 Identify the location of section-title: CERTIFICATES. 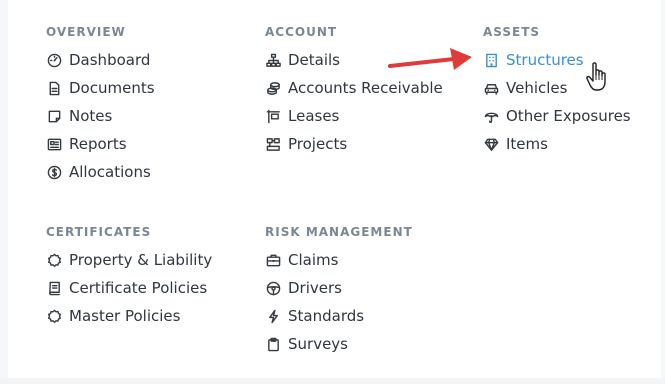
(99, 232).